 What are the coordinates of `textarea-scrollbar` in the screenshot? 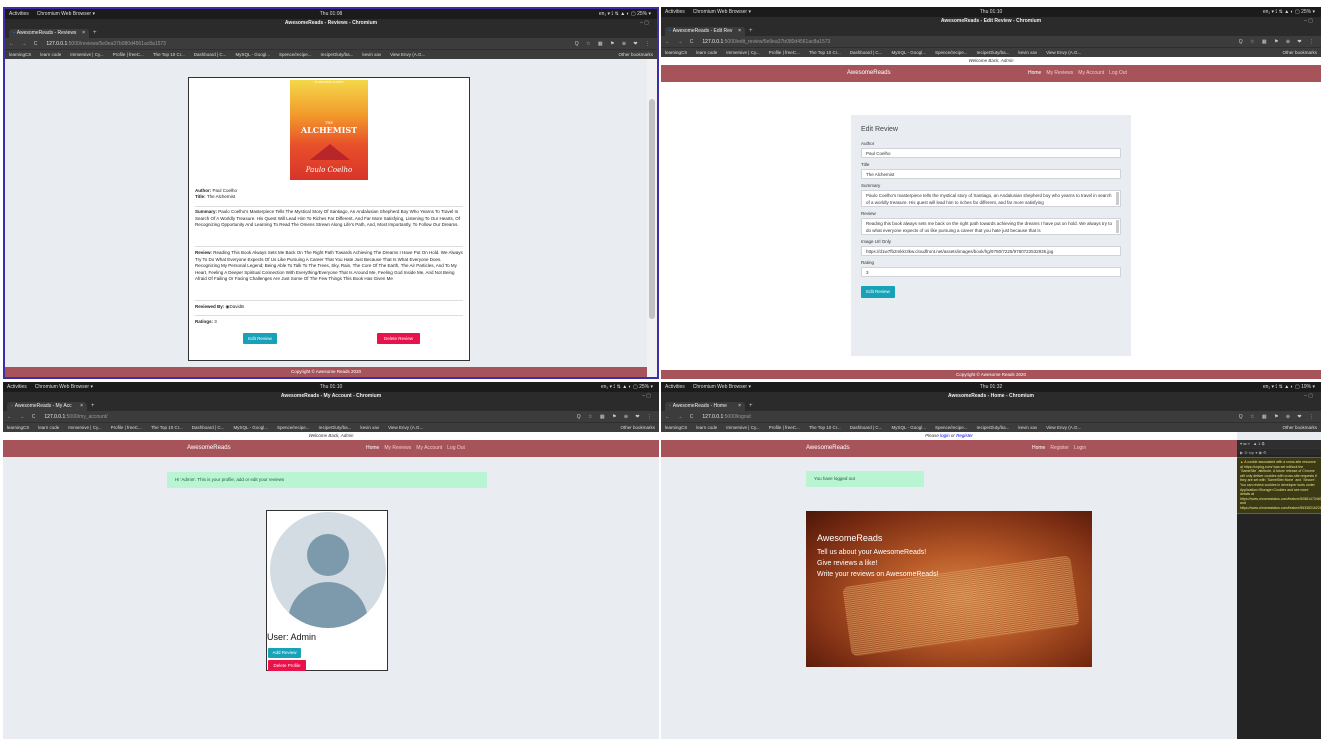 It's located at (1117, 226).